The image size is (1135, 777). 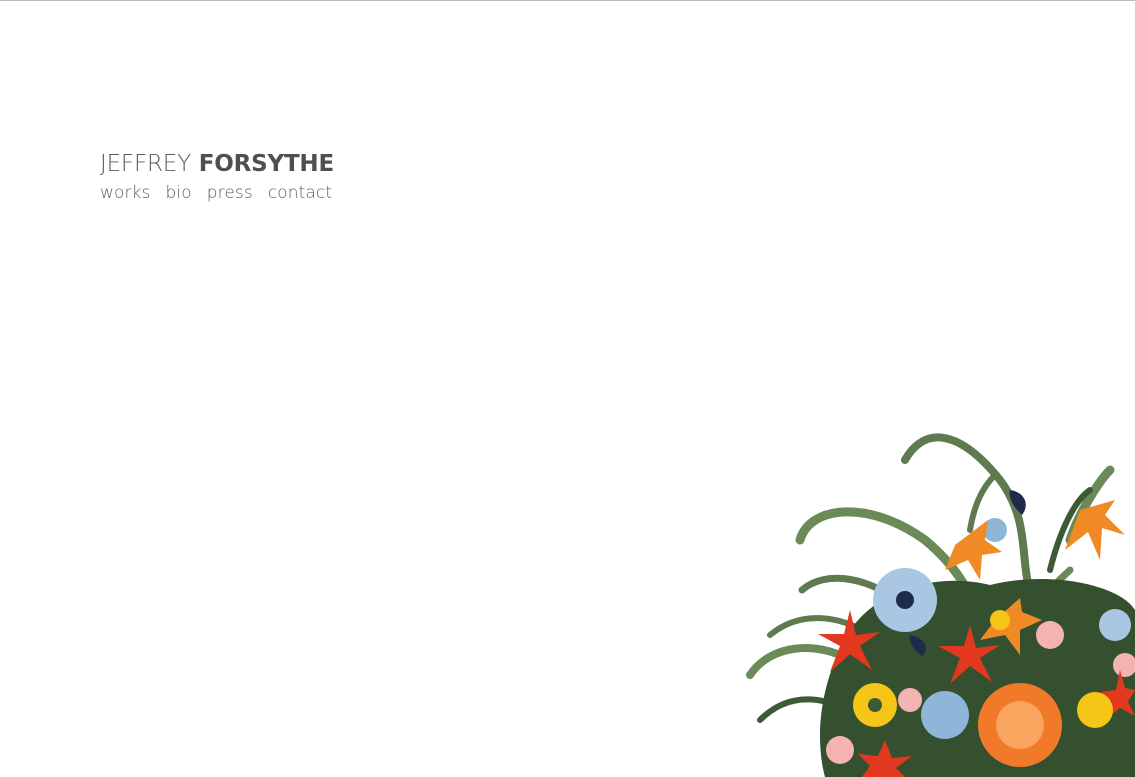 I want to click on site-header: JEFFREY FORSYTHE works bio press contact, so click(x=217, y=177).